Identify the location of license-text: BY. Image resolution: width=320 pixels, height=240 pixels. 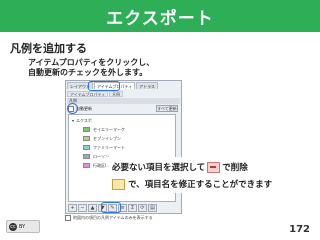
(22, 226).